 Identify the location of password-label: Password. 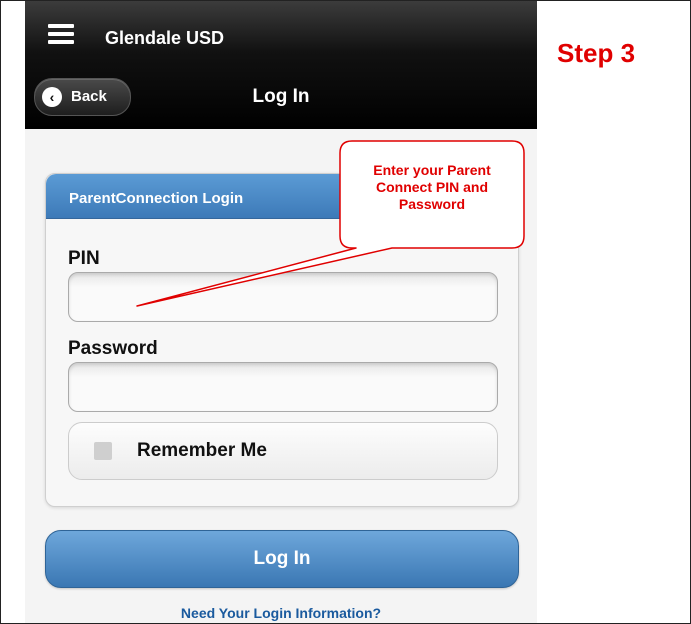
(113, 348).